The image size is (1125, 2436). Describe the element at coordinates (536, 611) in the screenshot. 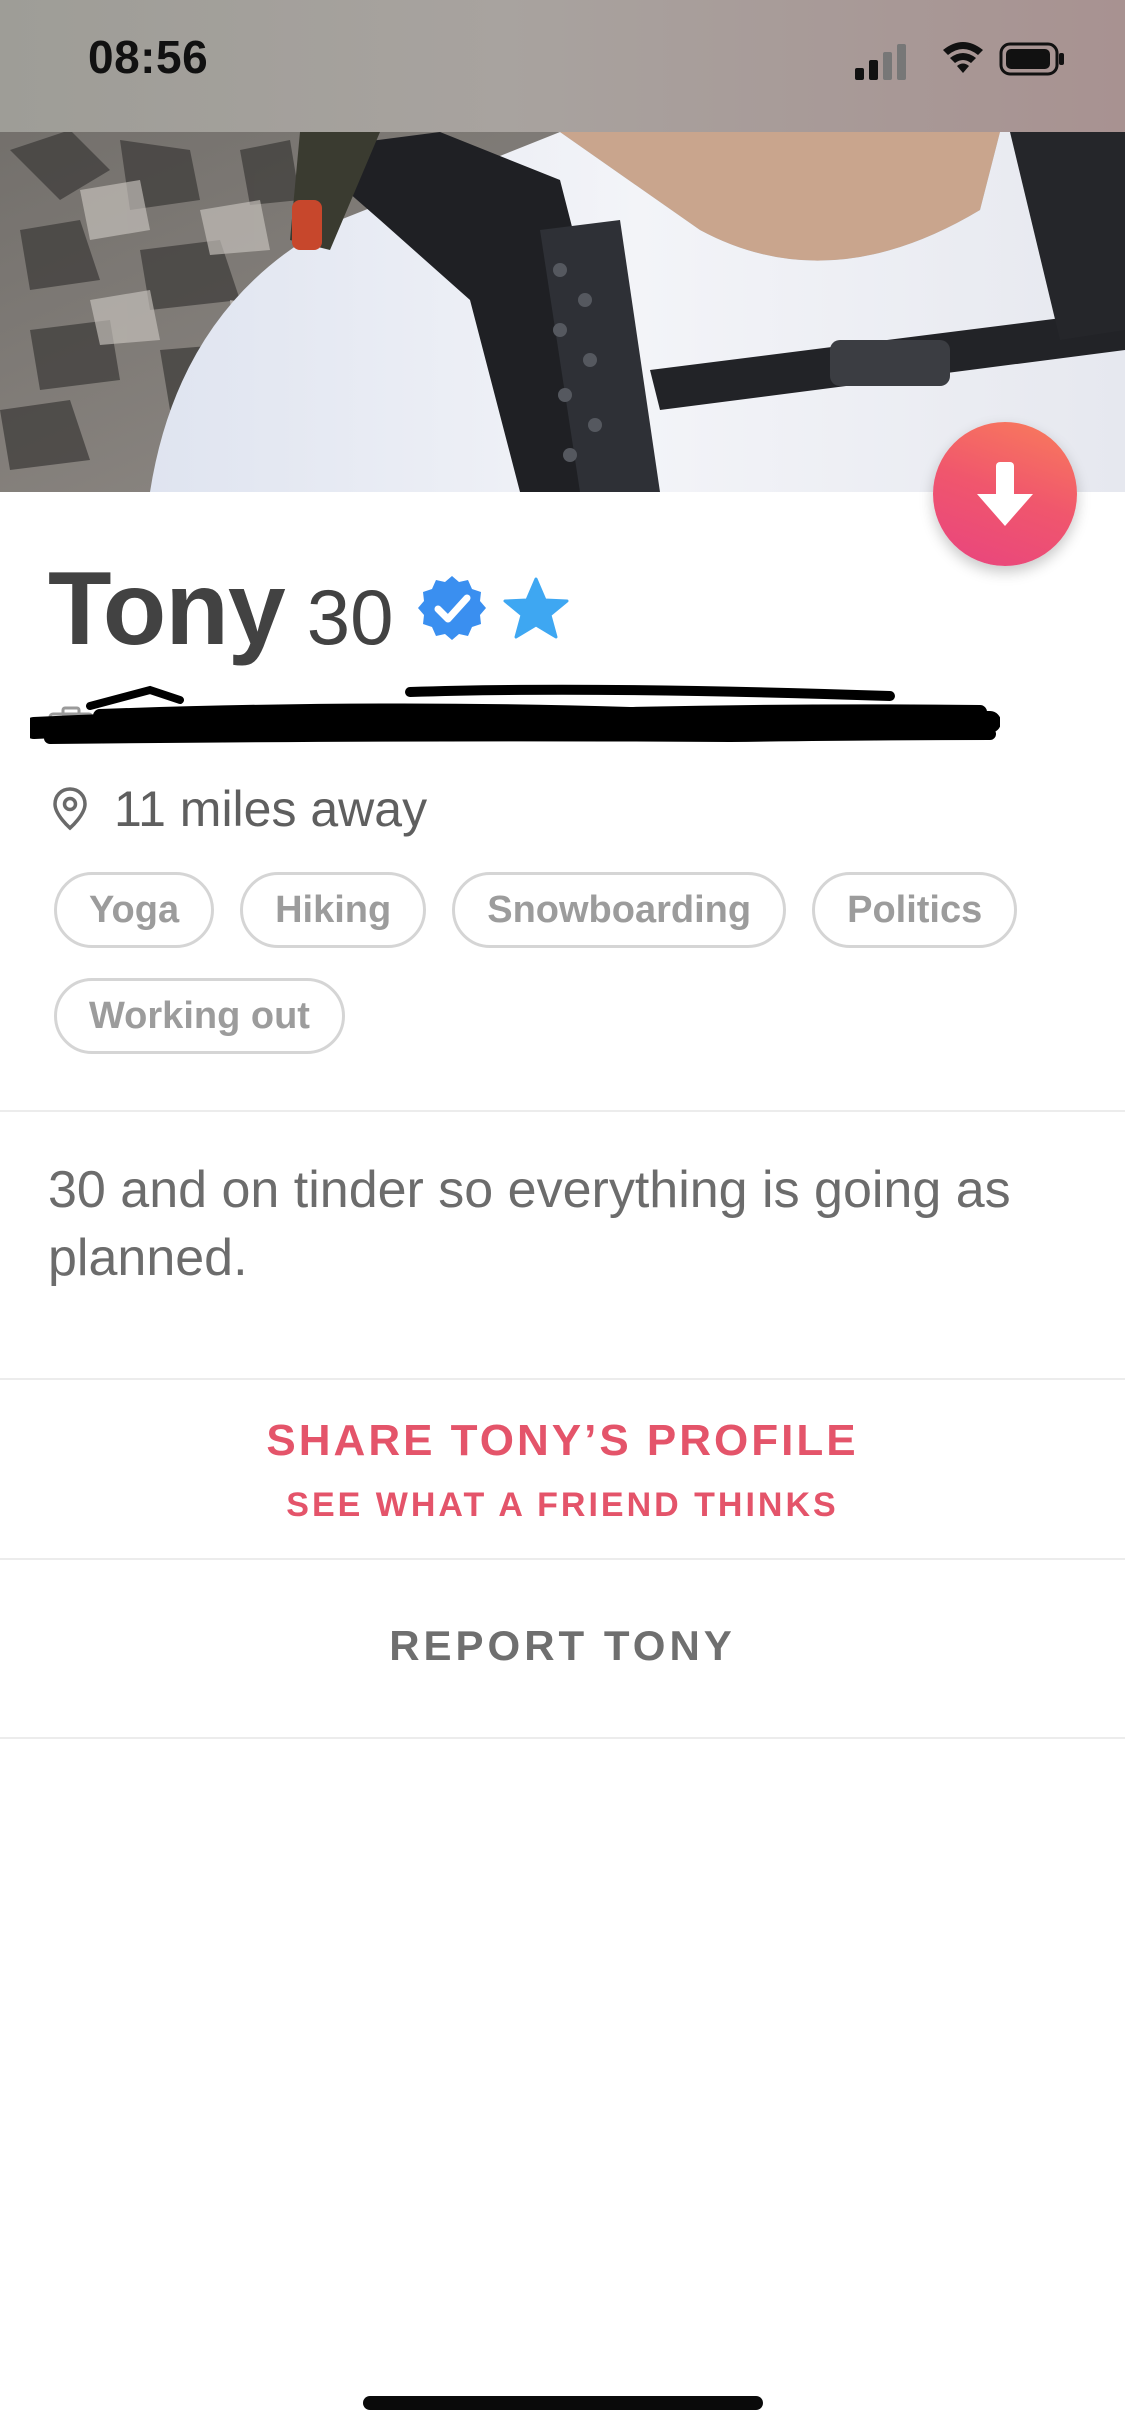

I see `star-icon` at that location.